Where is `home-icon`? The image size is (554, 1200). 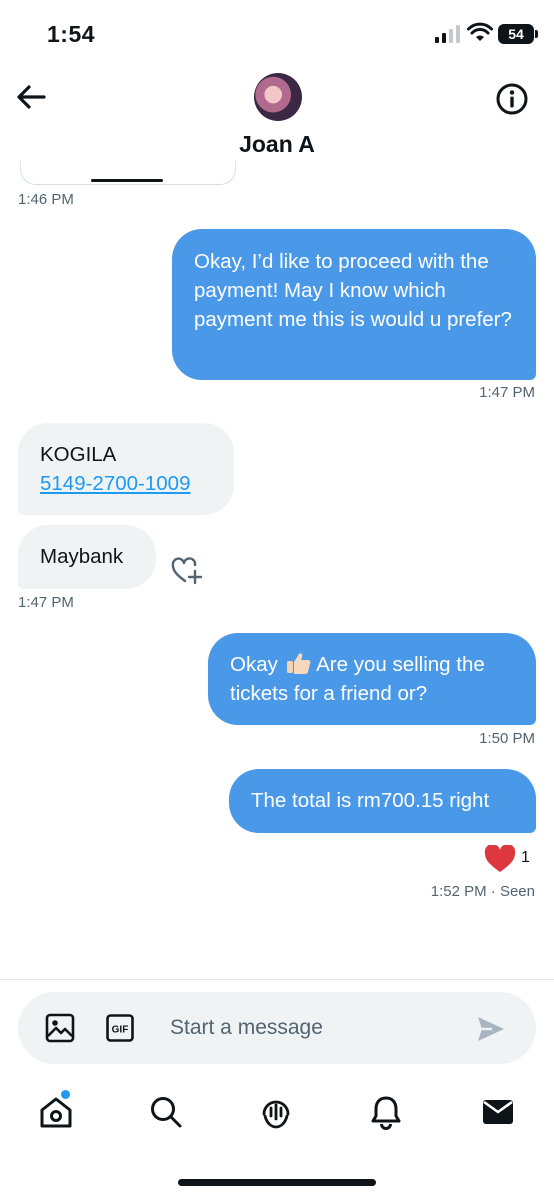 home-icon is located at coordinates (56, 1112).